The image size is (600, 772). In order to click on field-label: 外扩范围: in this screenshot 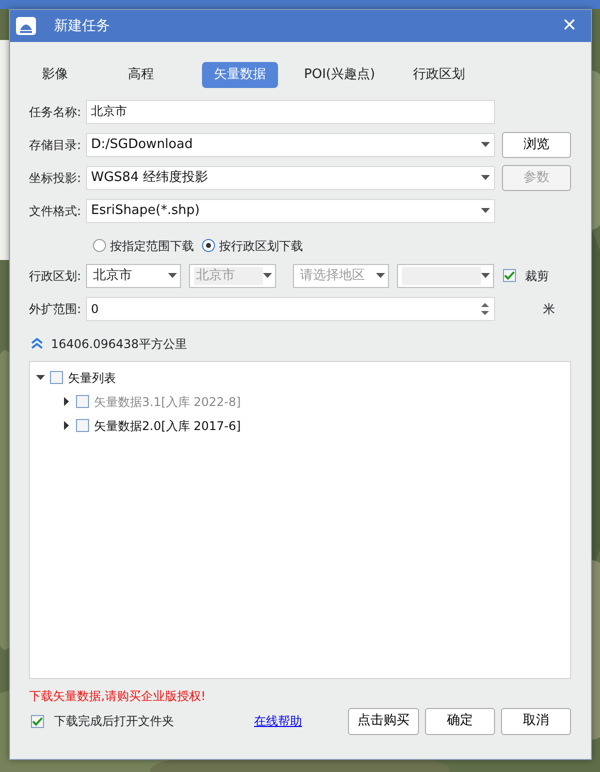, I will do `click(55, 309)`.